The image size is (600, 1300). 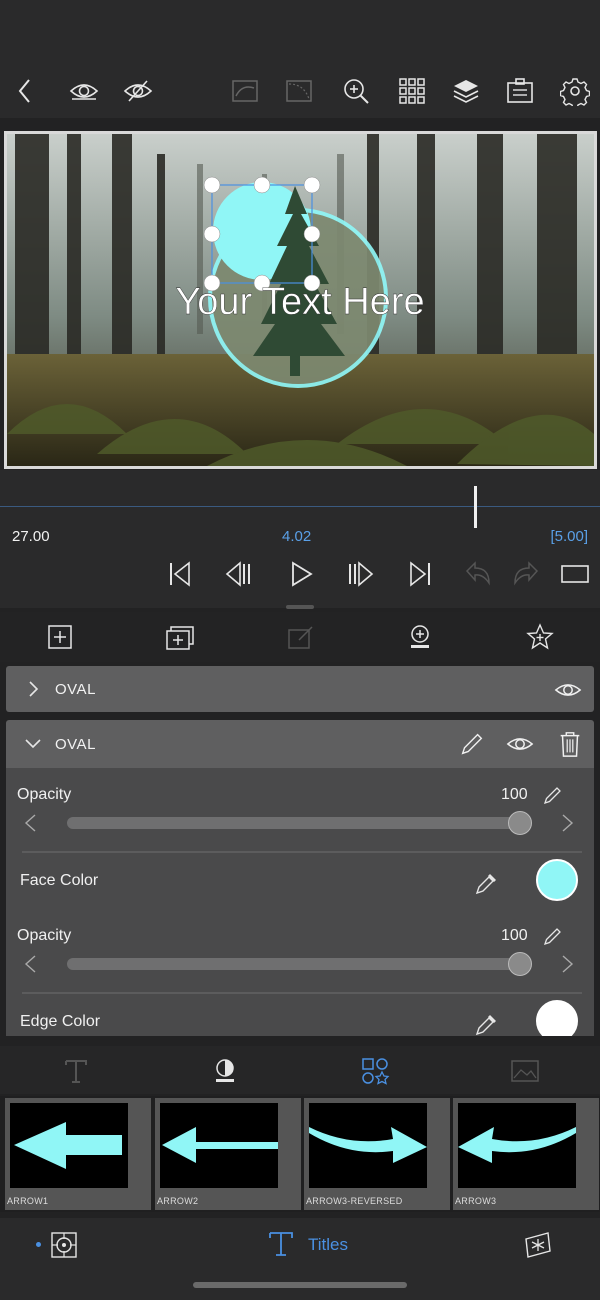 I want to click on step-forward-button, so click(x=361, y=574).